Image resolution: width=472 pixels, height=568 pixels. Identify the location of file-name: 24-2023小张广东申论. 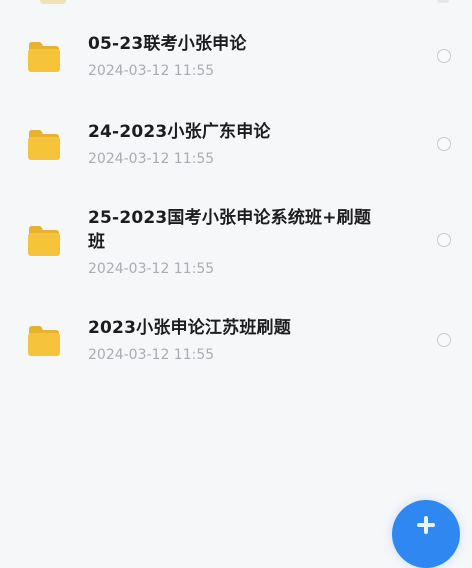
(179, 132).